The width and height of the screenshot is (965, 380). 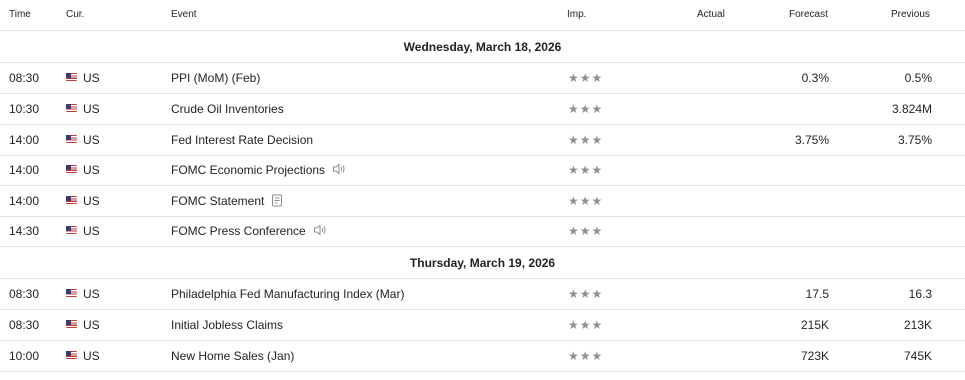 What do you see at coordinates (918, 78) in the screenshot?
I see `event-previous: 0.5%` at bounding box center [918, 78].